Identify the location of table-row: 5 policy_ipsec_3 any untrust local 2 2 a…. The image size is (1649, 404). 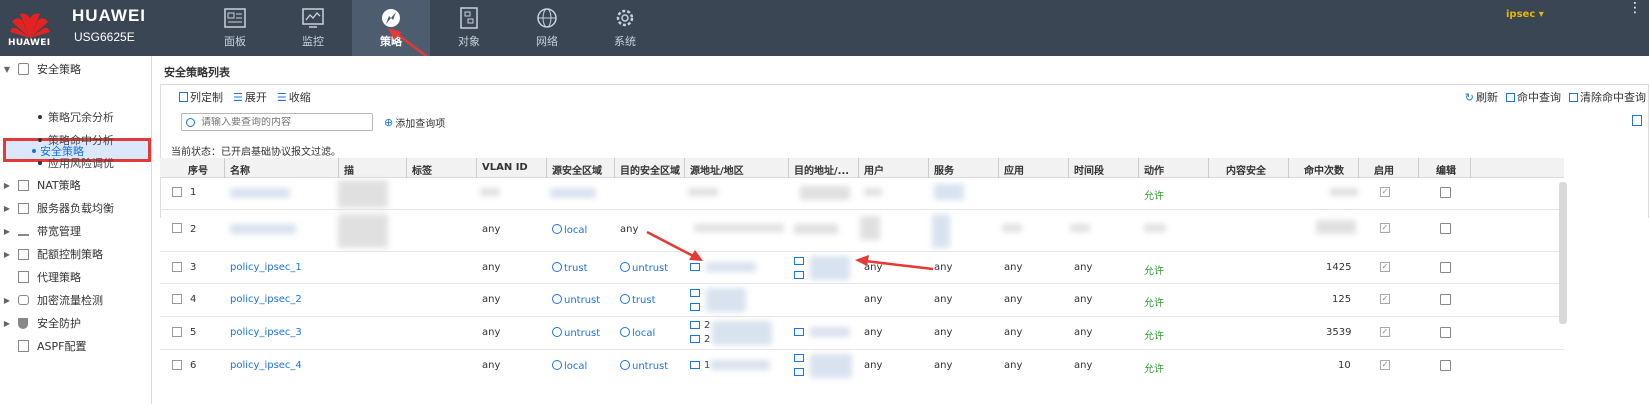
(862, 333).